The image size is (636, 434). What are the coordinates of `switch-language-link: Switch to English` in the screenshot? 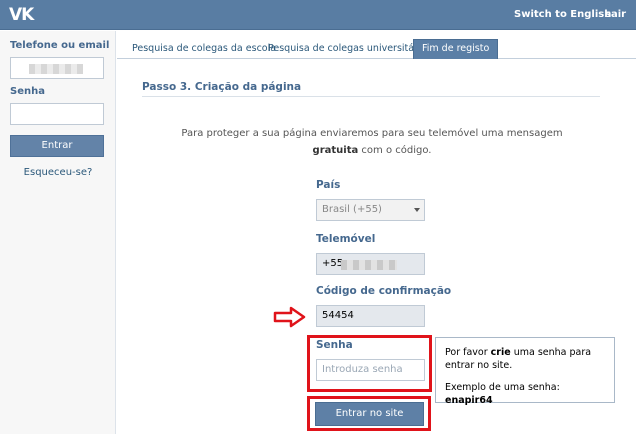 It's located at (562, 15).